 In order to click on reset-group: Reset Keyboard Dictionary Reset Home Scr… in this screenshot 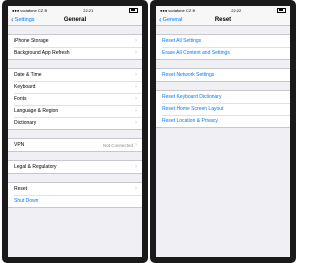, I will do `click(223, 109)`.